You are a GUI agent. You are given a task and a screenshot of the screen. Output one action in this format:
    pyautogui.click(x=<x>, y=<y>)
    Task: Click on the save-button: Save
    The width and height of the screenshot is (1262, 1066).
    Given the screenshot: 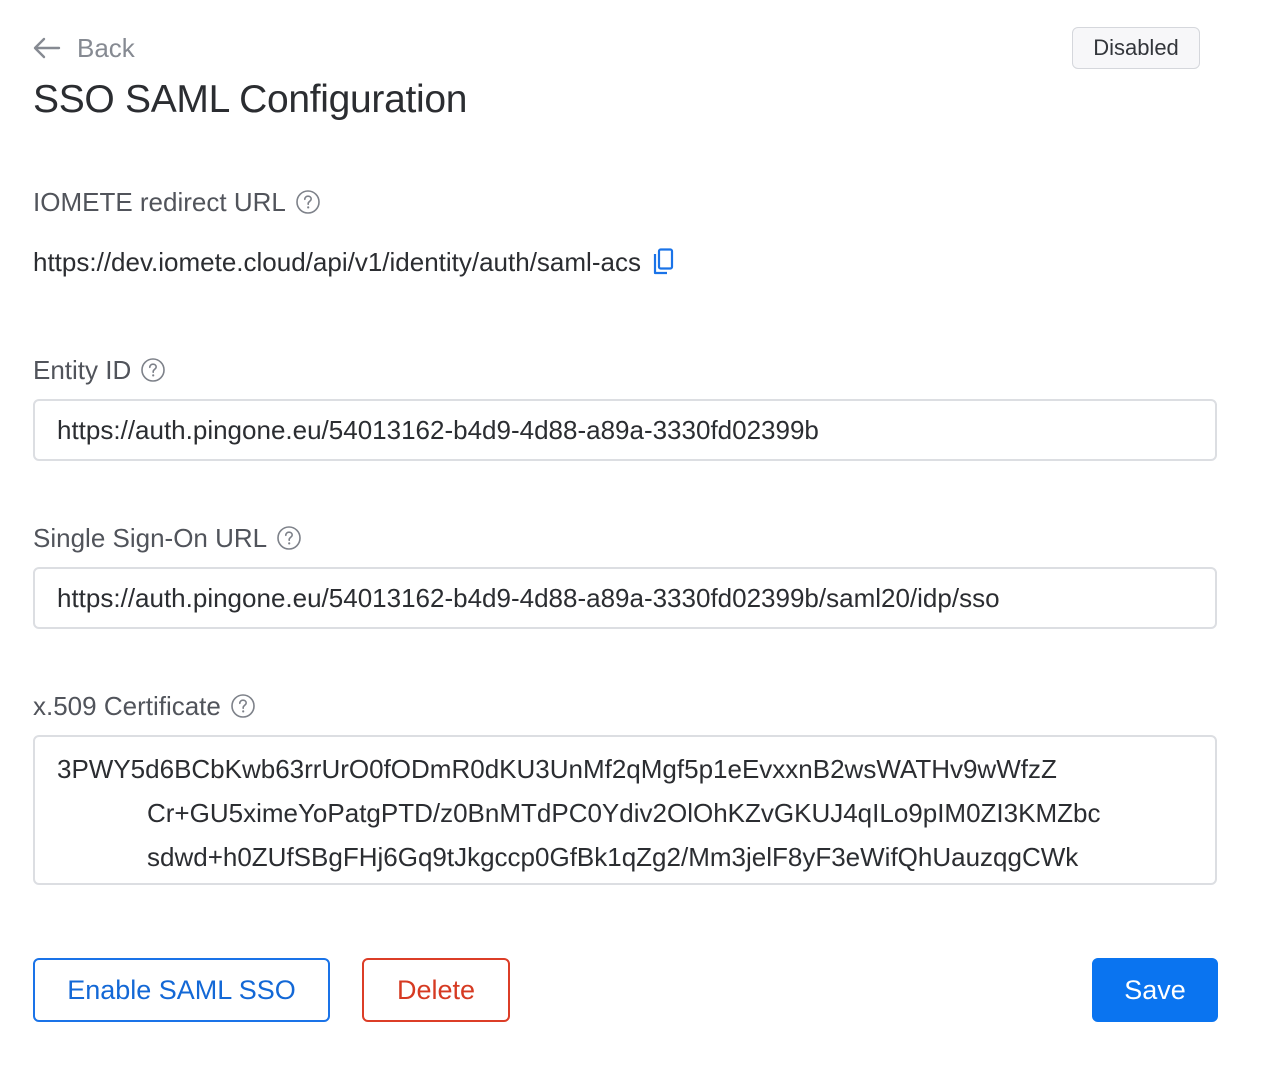 What is the action you would take?
    pyautogui.click(x=1155, y=990)
    